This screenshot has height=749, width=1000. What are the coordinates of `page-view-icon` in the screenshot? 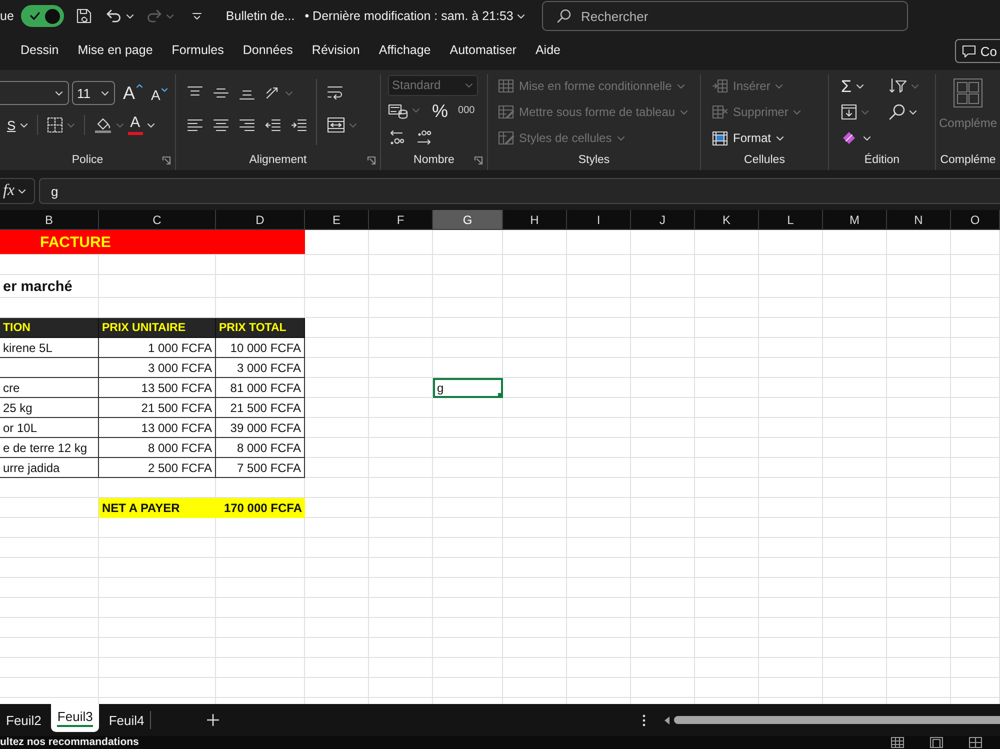 It's located at (936, 742).